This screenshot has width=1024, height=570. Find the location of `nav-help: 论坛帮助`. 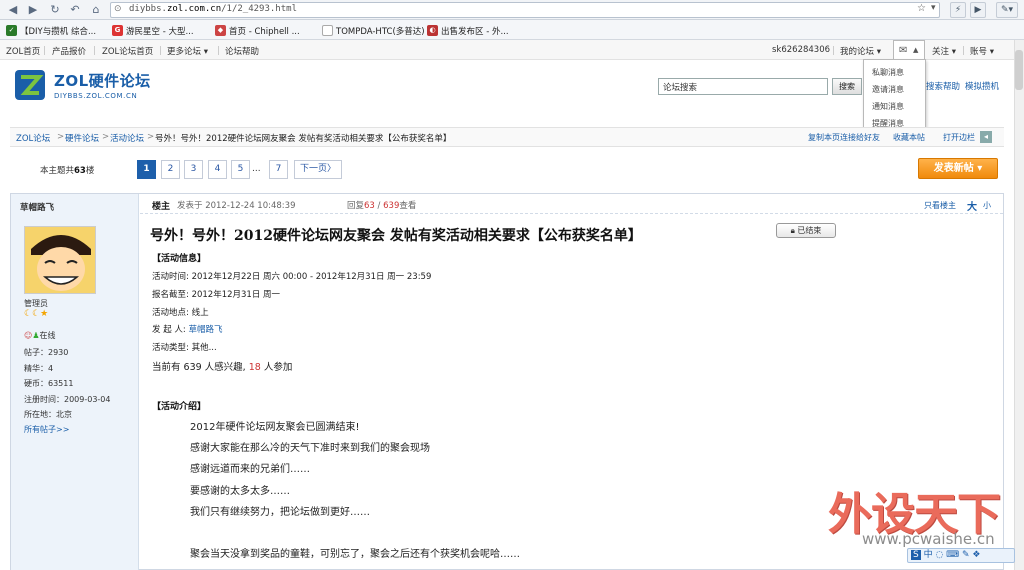

nav-help: 论坛帮助 is located at coordinates (242, 51).